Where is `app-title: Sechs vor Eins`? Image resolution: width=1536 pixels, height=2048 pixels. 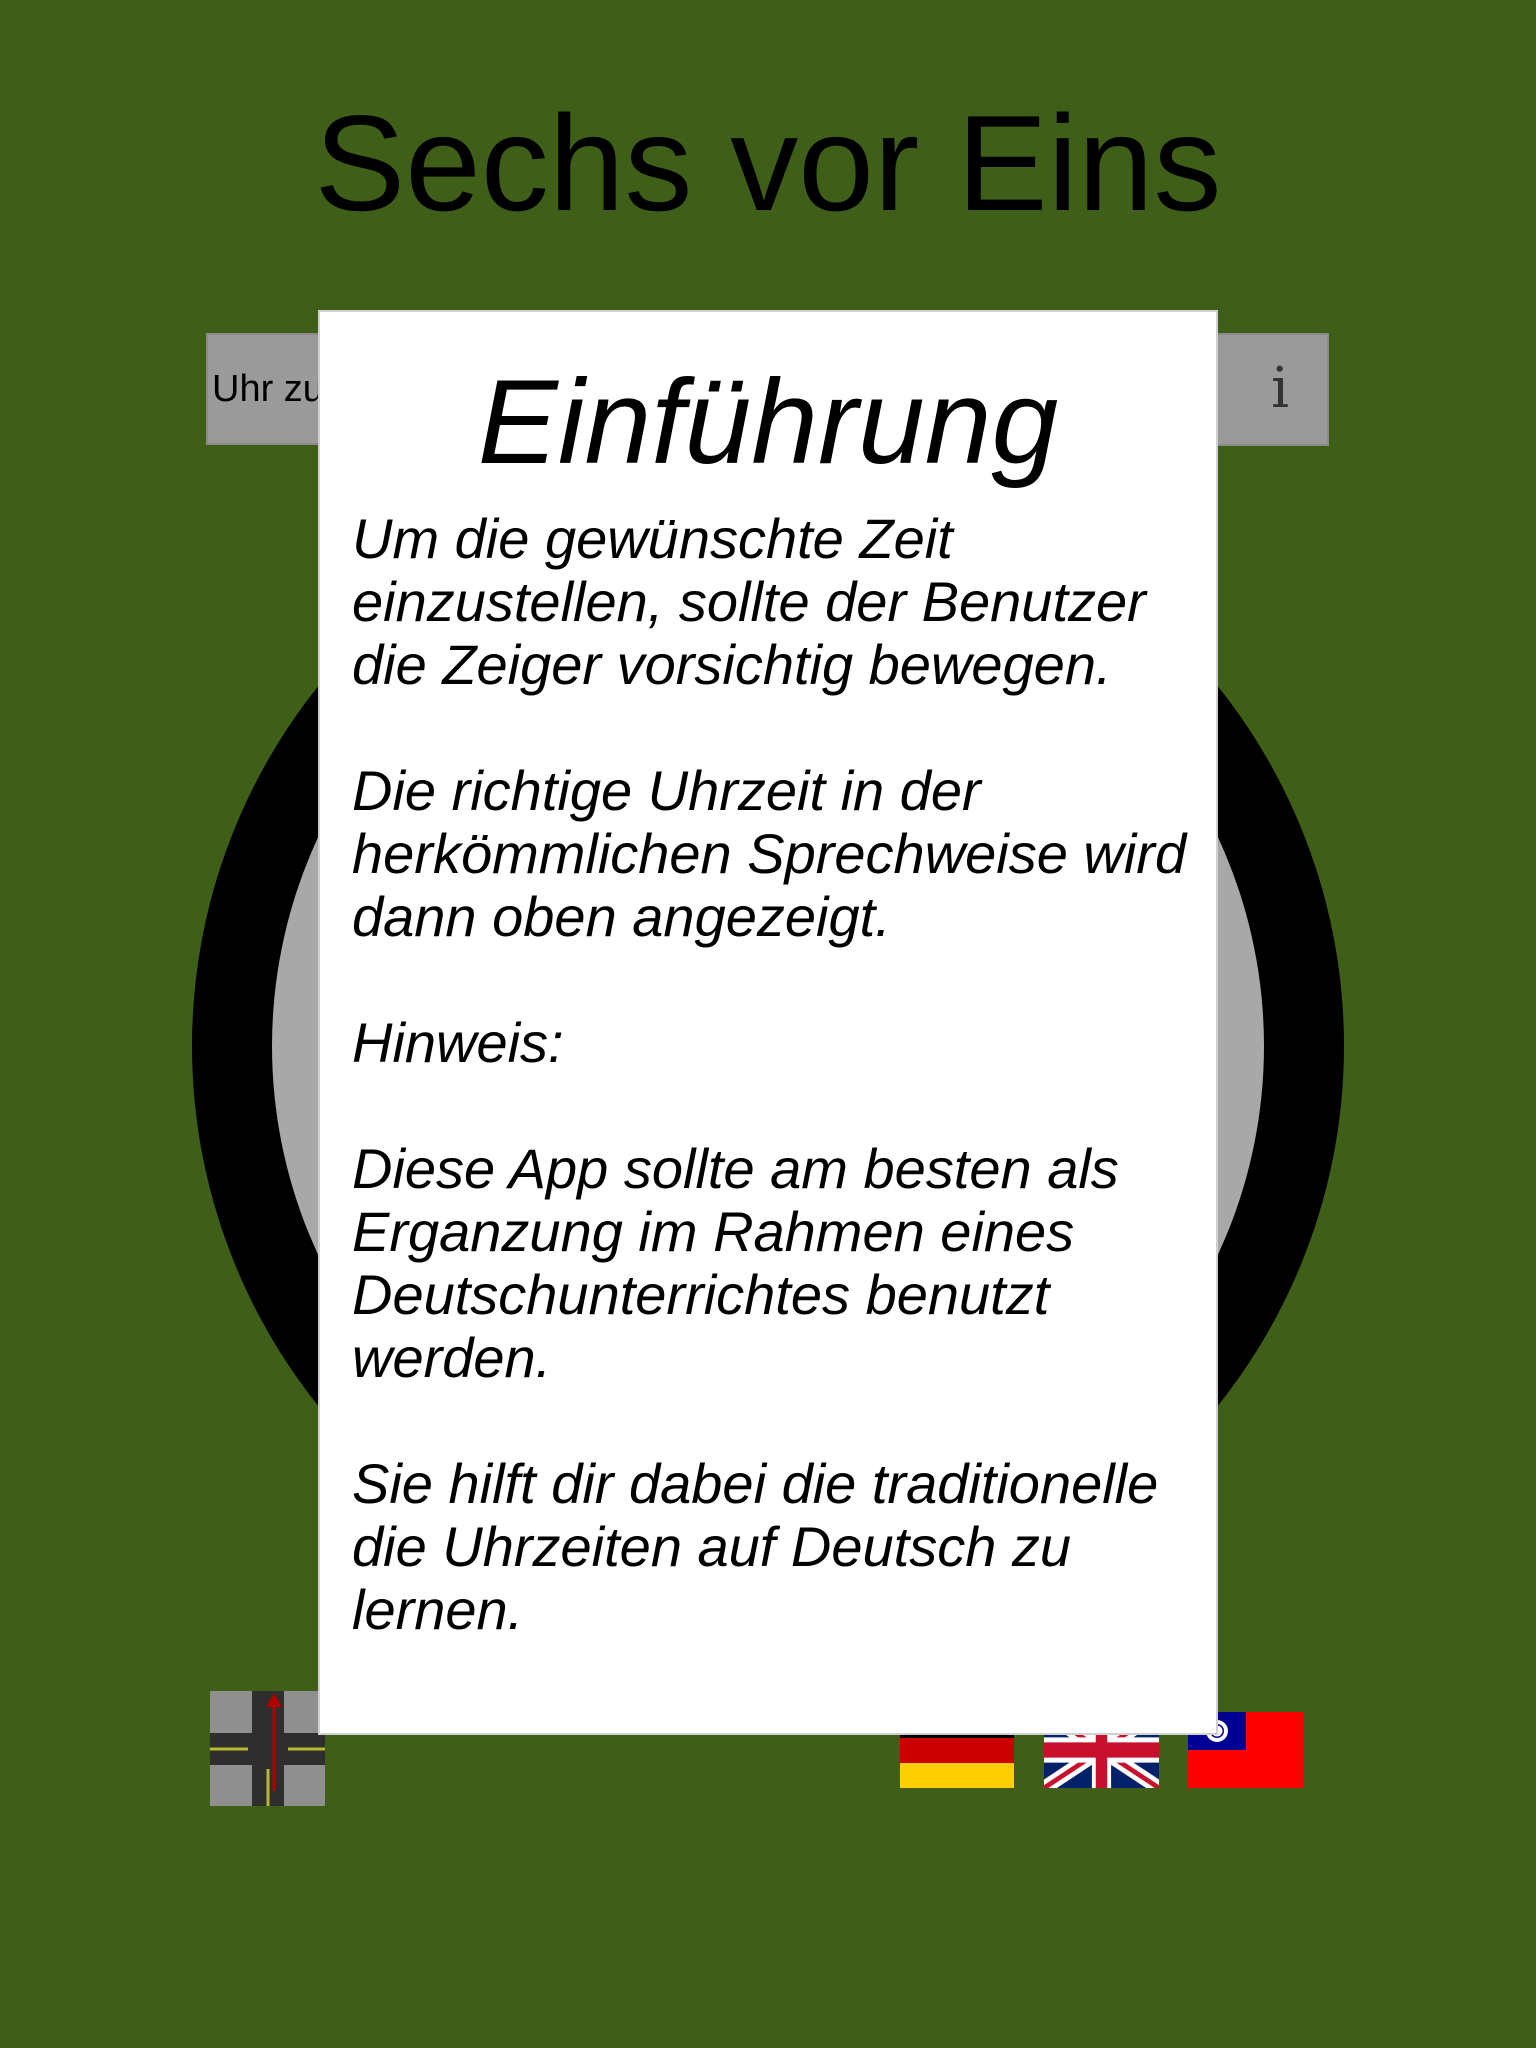 app-title: Sechs vor Eins is located at coordinates (768, 163).